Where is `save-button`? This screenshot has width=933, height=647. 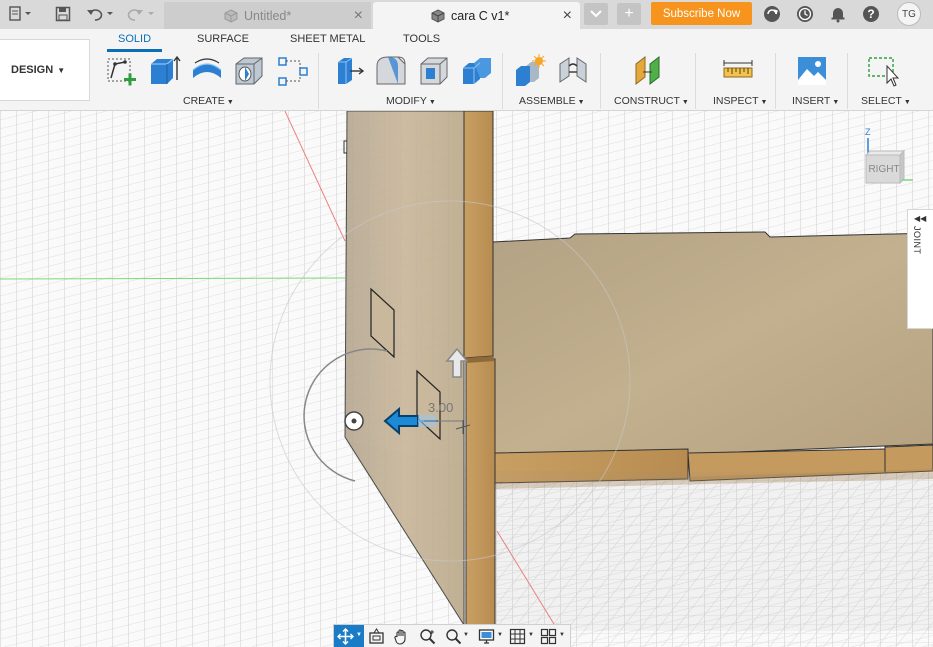
save-button is located at coordinates (63, 14).